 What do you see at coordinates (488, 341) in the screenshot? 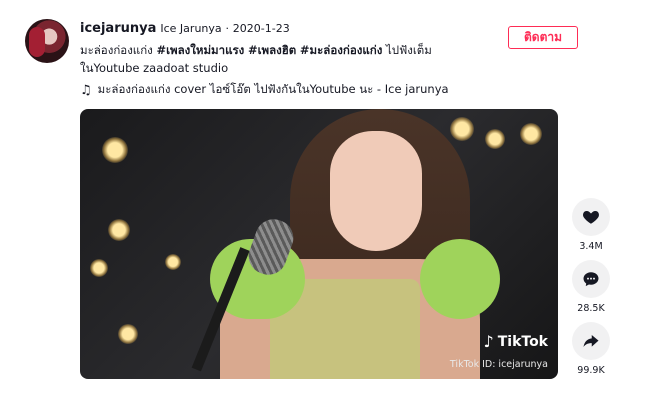
I see `tiktok-logo-icon: ♪` at bounding box center [488, 341].